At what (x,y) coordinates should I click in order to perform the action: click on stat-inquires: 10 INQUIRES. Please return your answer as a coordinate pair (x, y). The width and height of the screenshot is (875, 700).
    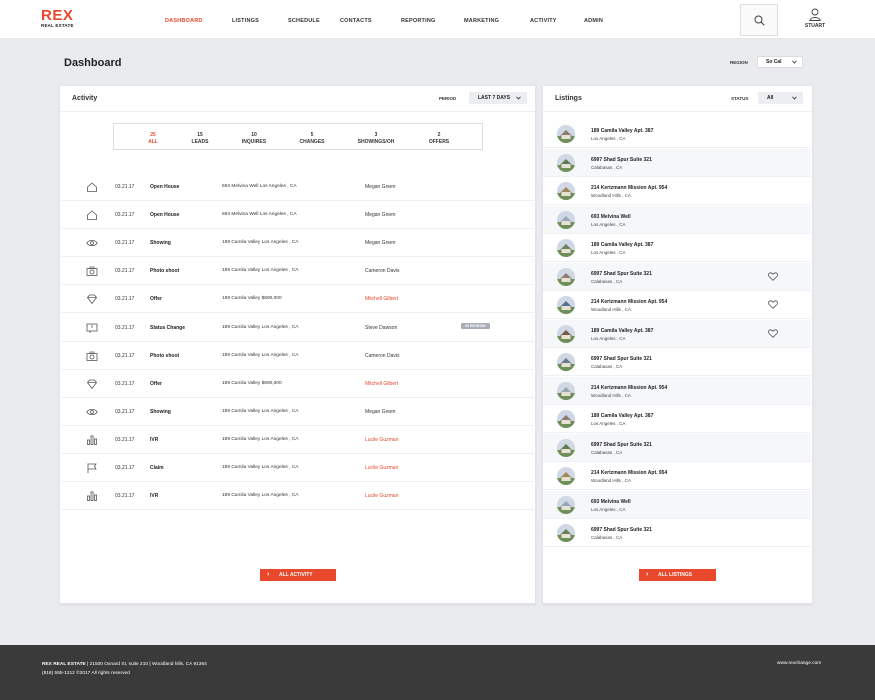
    Looking at the image, I should click on (254, 139).